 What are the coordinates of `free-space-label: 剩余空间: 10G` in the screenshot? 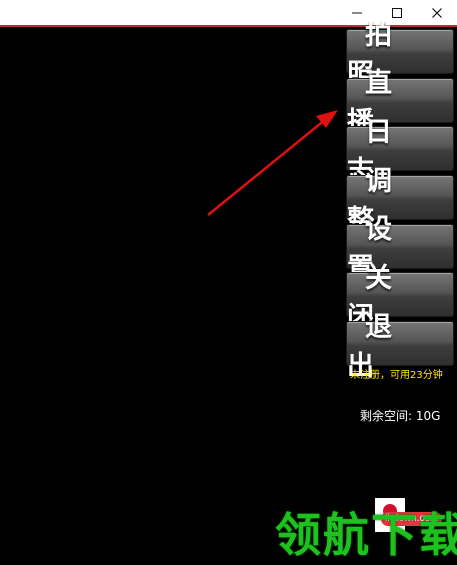 It's located at (400, 416).